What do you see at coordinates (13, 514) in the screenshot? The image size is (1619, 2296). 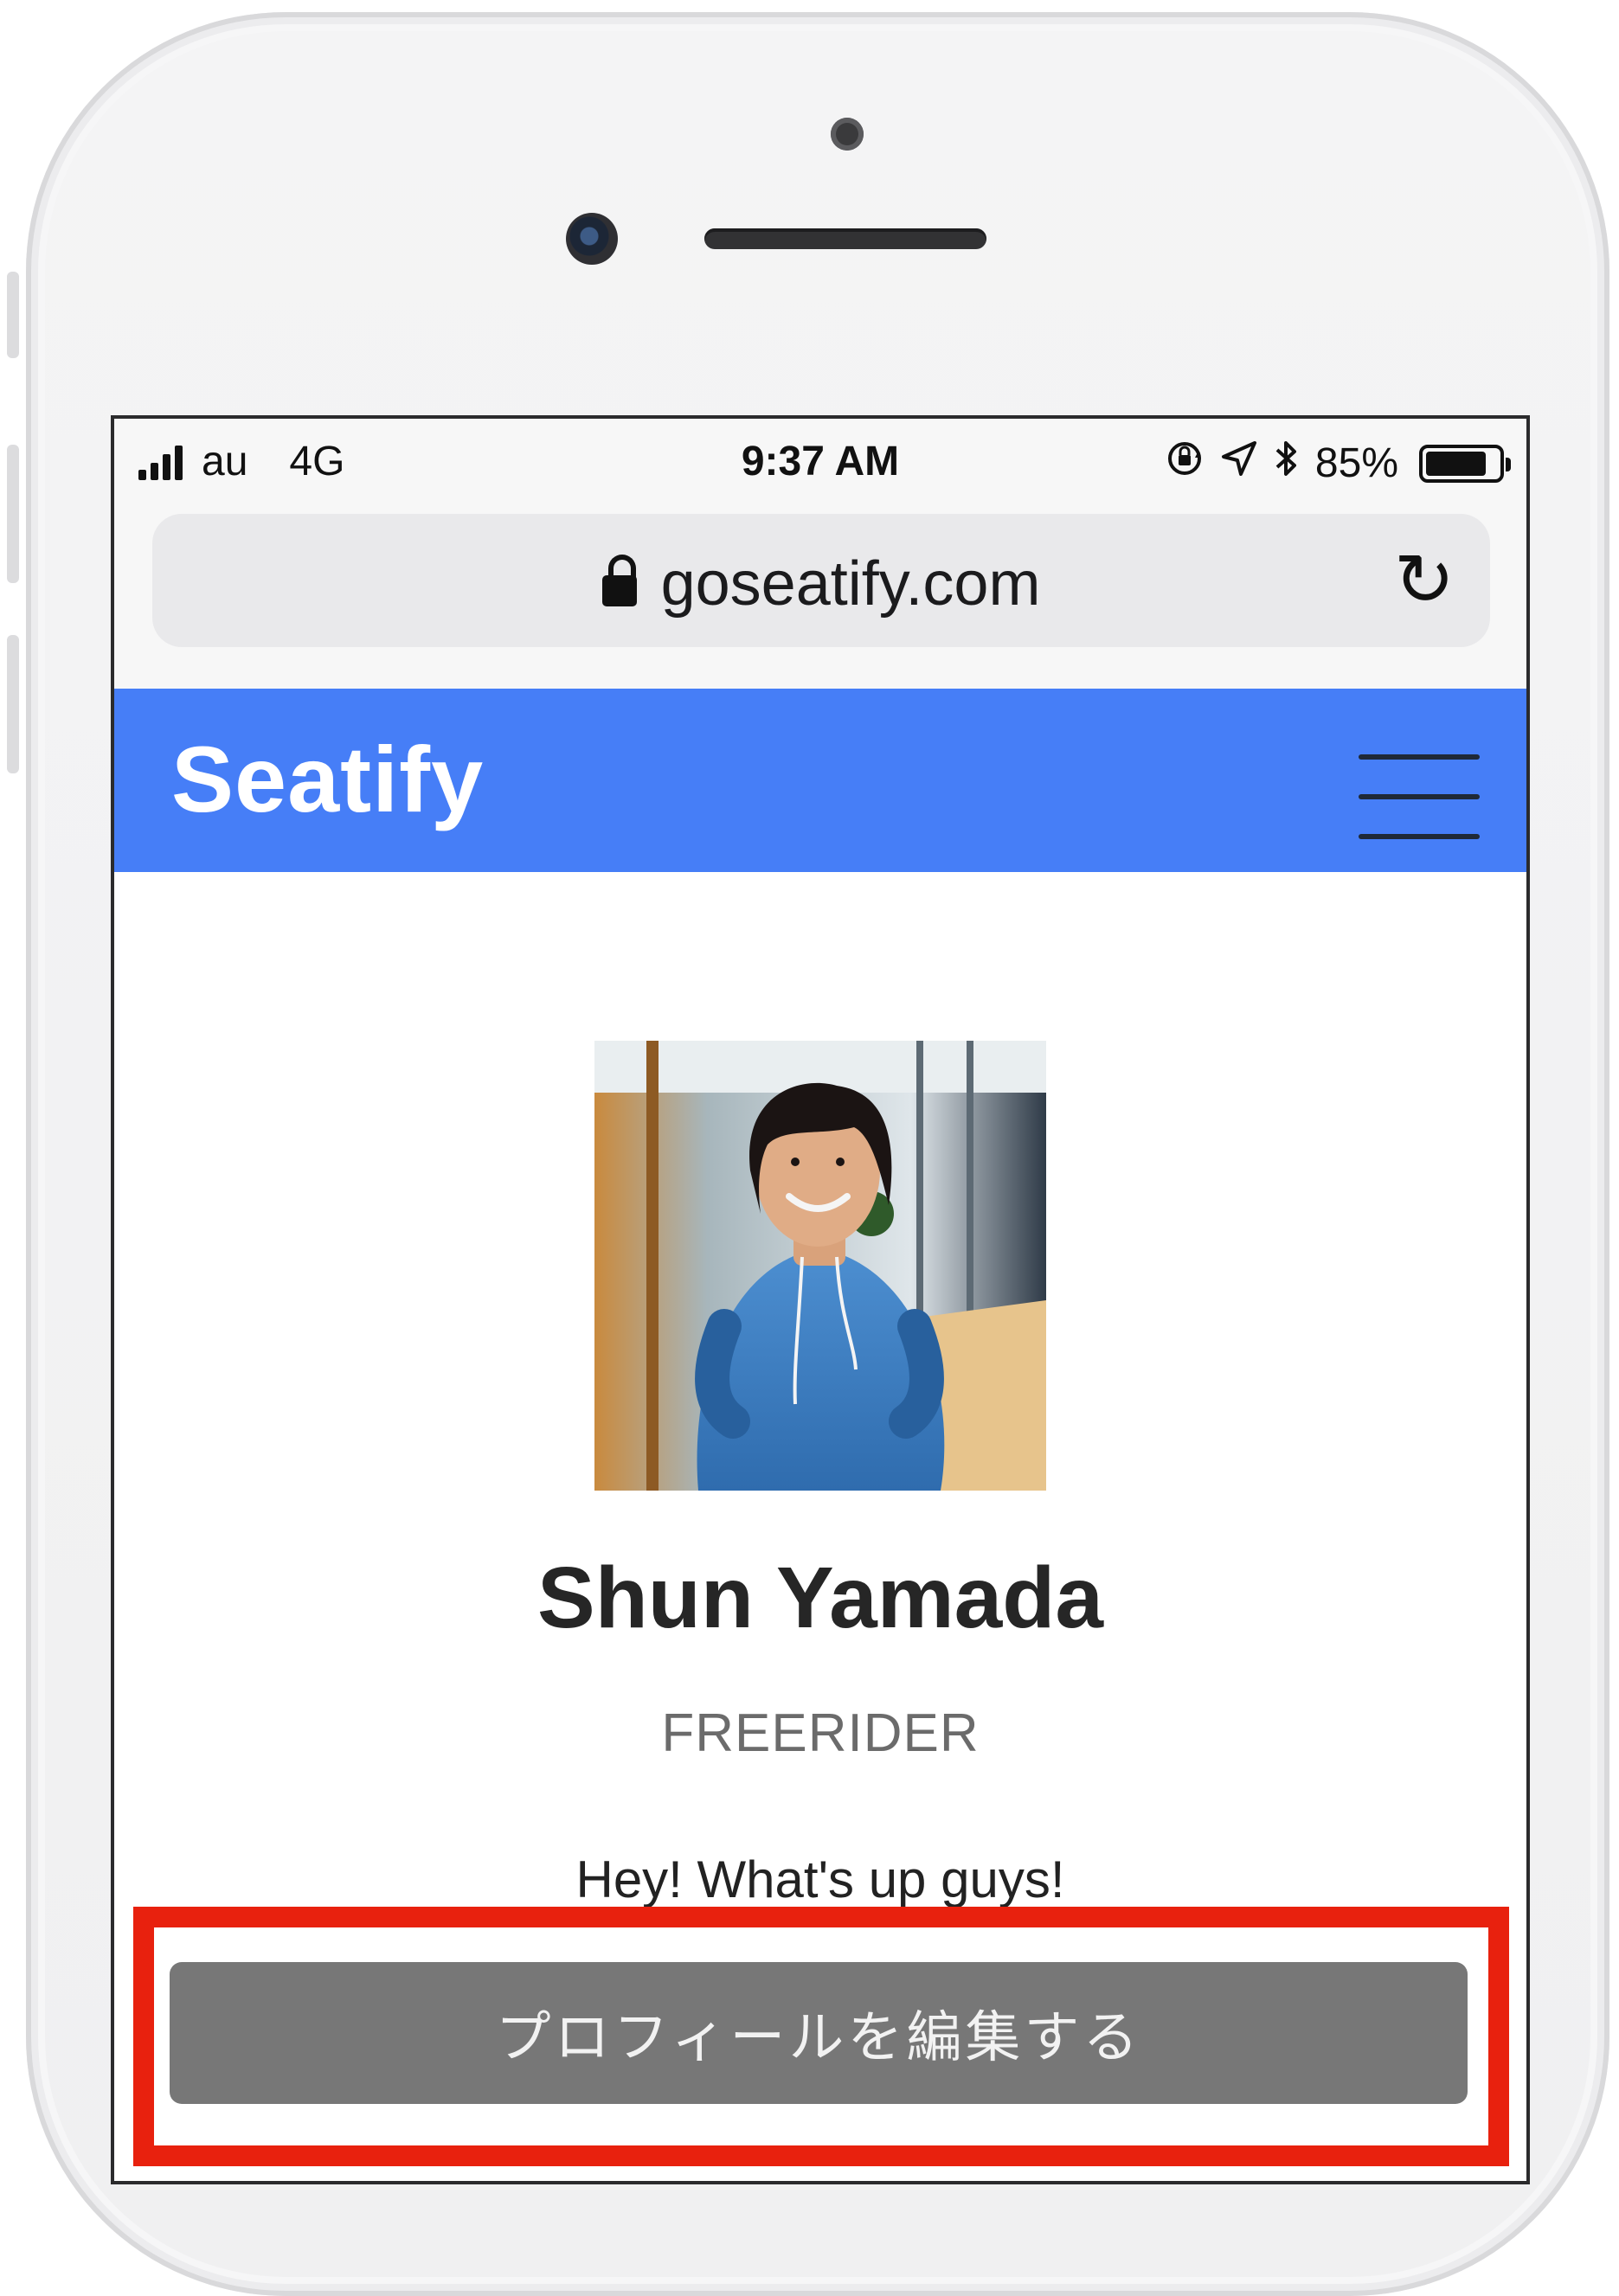 I see `volume-up-button` at bounding box center [13, 514].